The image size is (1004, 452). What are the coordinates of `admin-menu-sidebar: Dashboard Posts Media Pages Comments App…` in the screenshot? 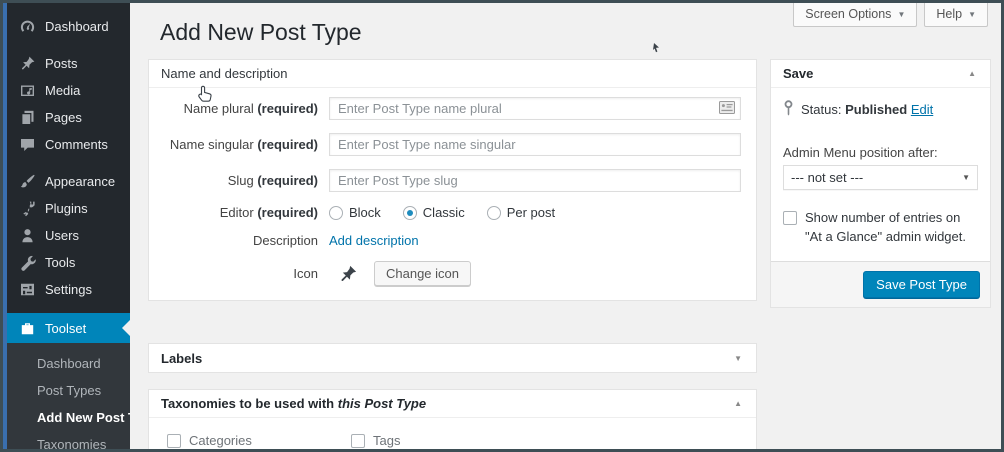 It's located at (82, 226).